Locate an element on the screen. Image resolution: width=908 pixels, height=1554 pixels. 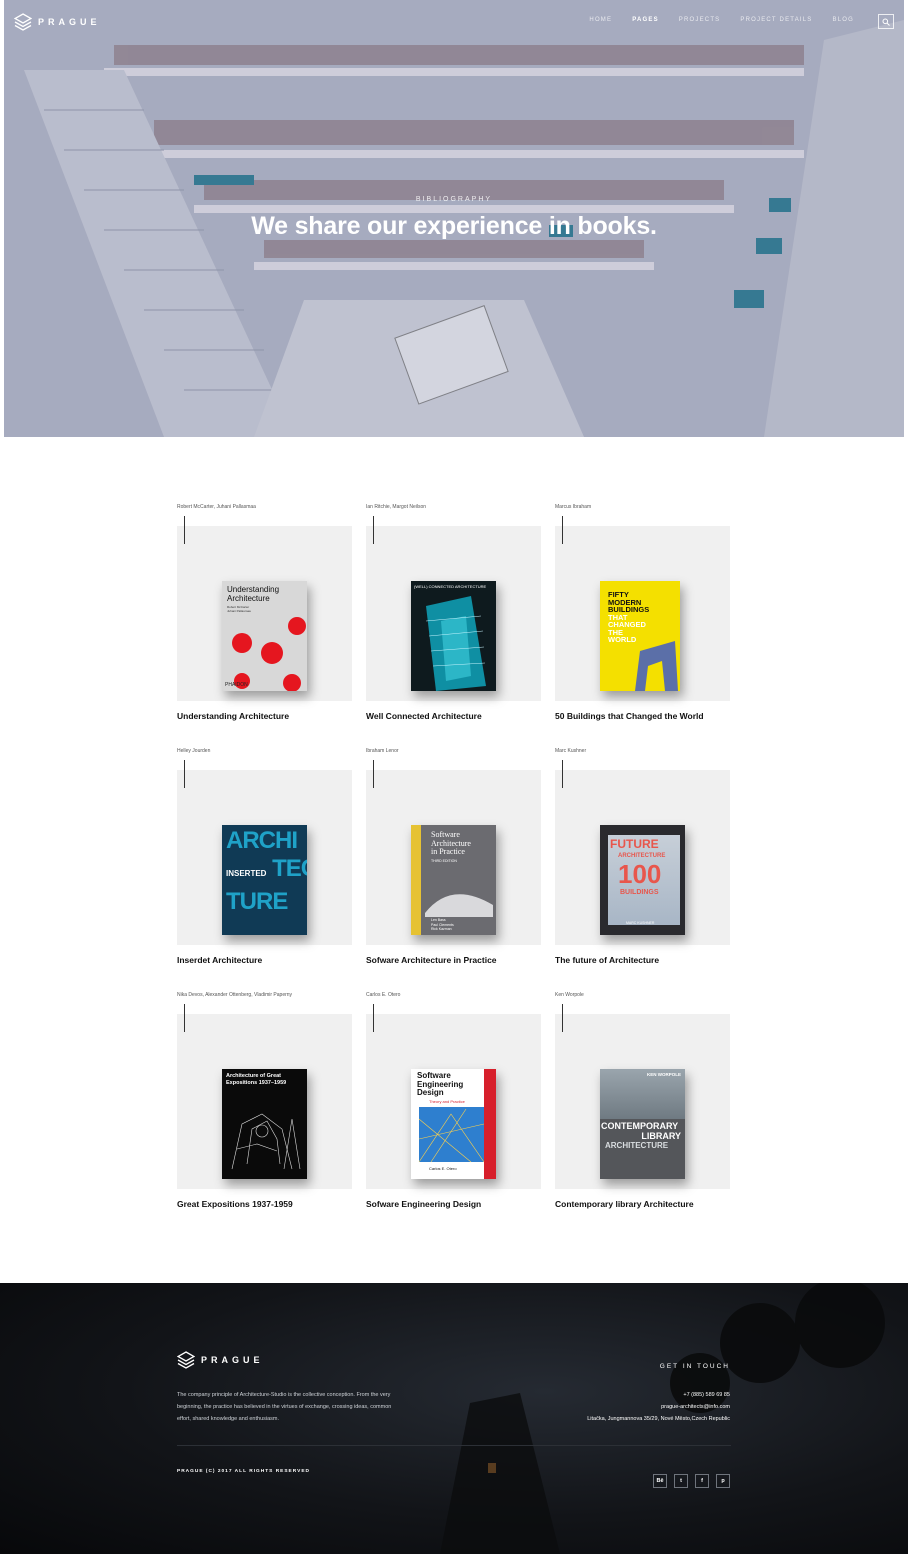
cover-author: MARC KUSHNER is located at coordinates (640, 923).